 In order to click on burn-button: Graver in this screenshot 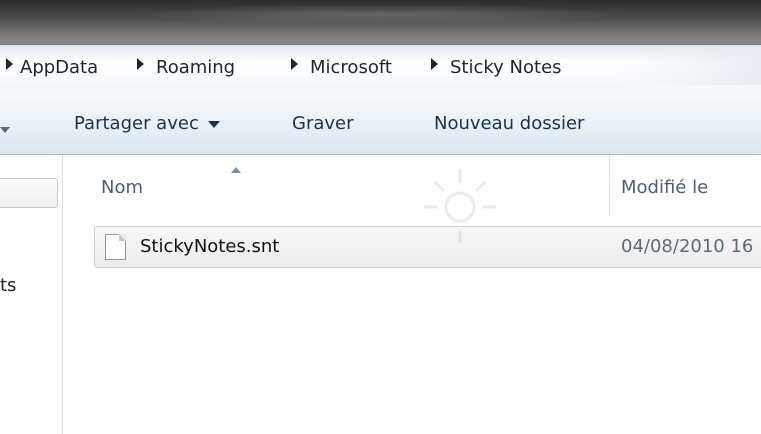, I will do `click(323, 124)`.